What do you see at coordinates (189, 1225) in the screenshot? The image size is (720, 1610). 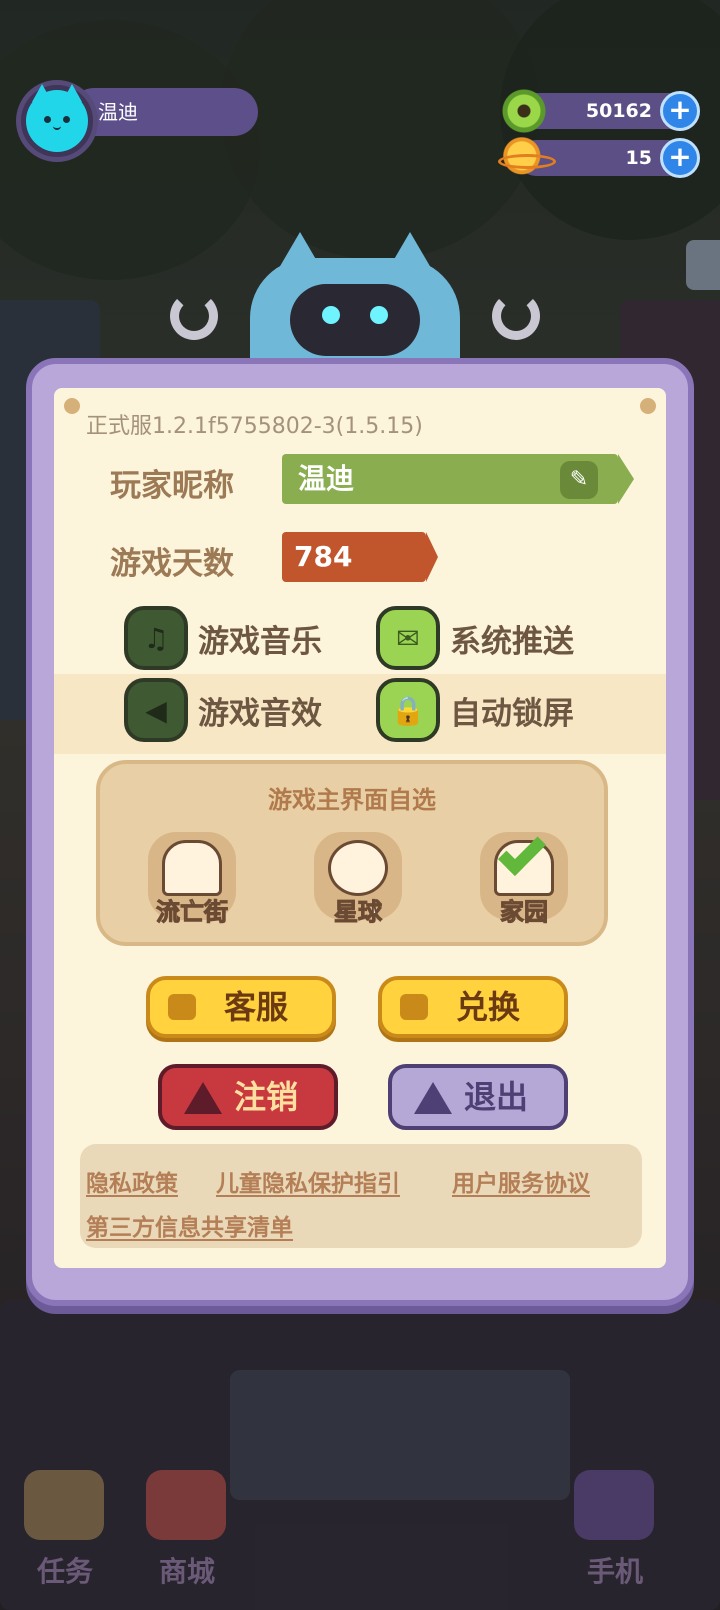 I see `third-party-sharing-link: 第三方信息共享清单` at bounding box center [189, 1225].